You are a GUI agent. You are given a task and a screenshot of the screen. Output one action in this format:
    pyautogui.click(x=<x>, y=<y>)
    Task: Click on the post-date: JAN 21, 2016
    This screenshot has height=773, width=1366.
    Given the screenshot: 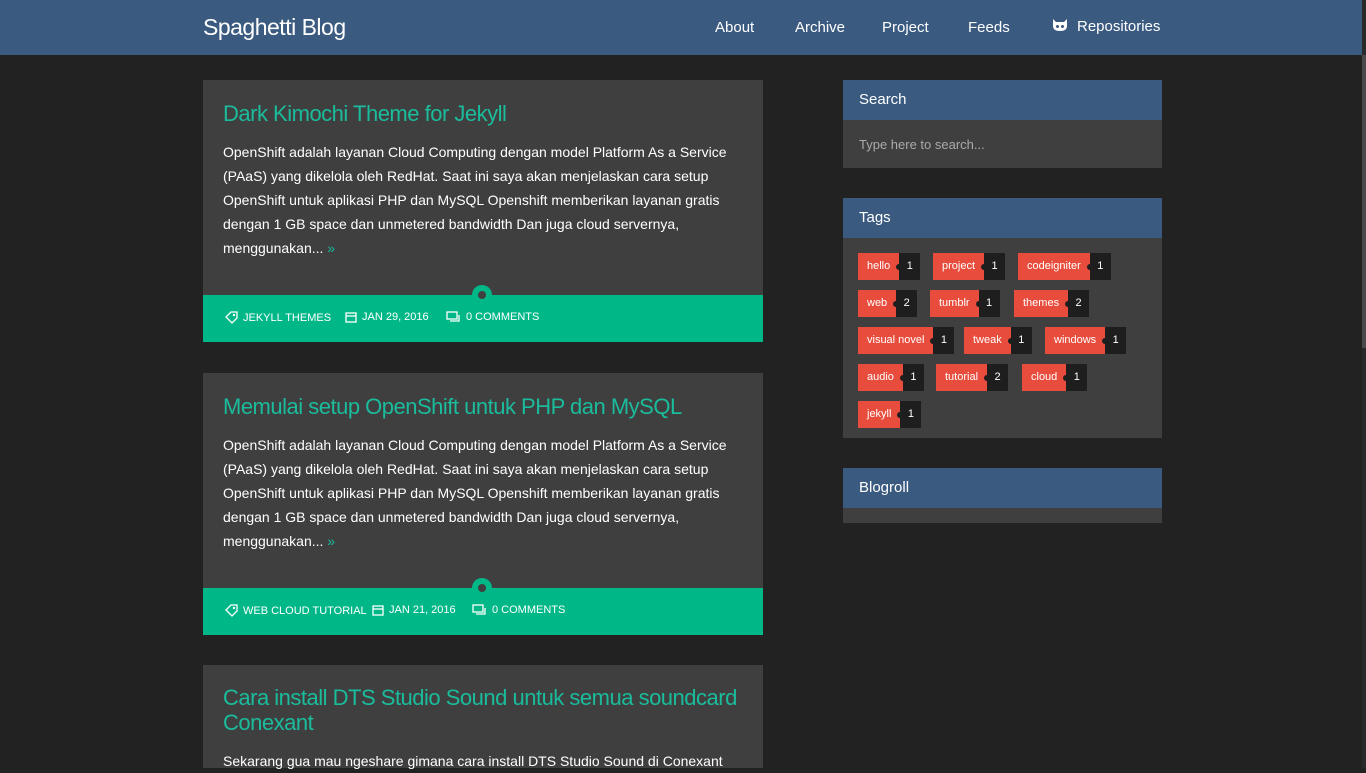 What is the action you would take?
    pyautogui.click(x=414, y=610)
    